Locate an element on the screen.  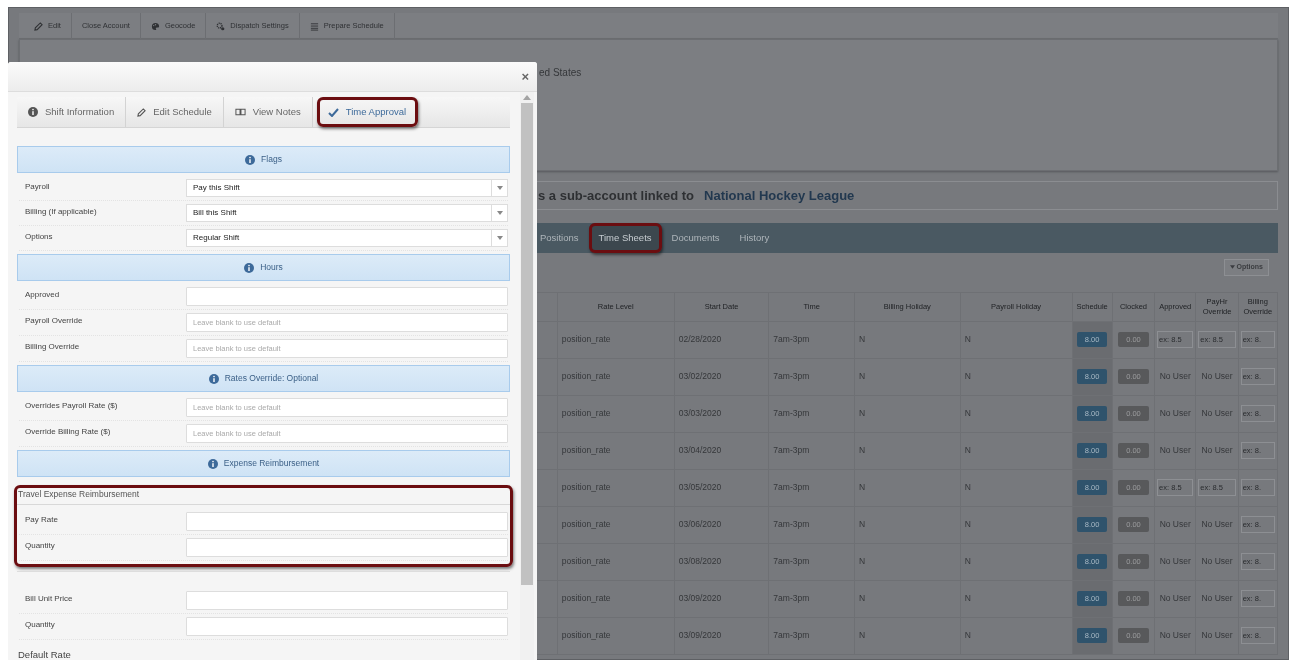
field-label: Billing (If applicable) is located at coordinates (61, 212).